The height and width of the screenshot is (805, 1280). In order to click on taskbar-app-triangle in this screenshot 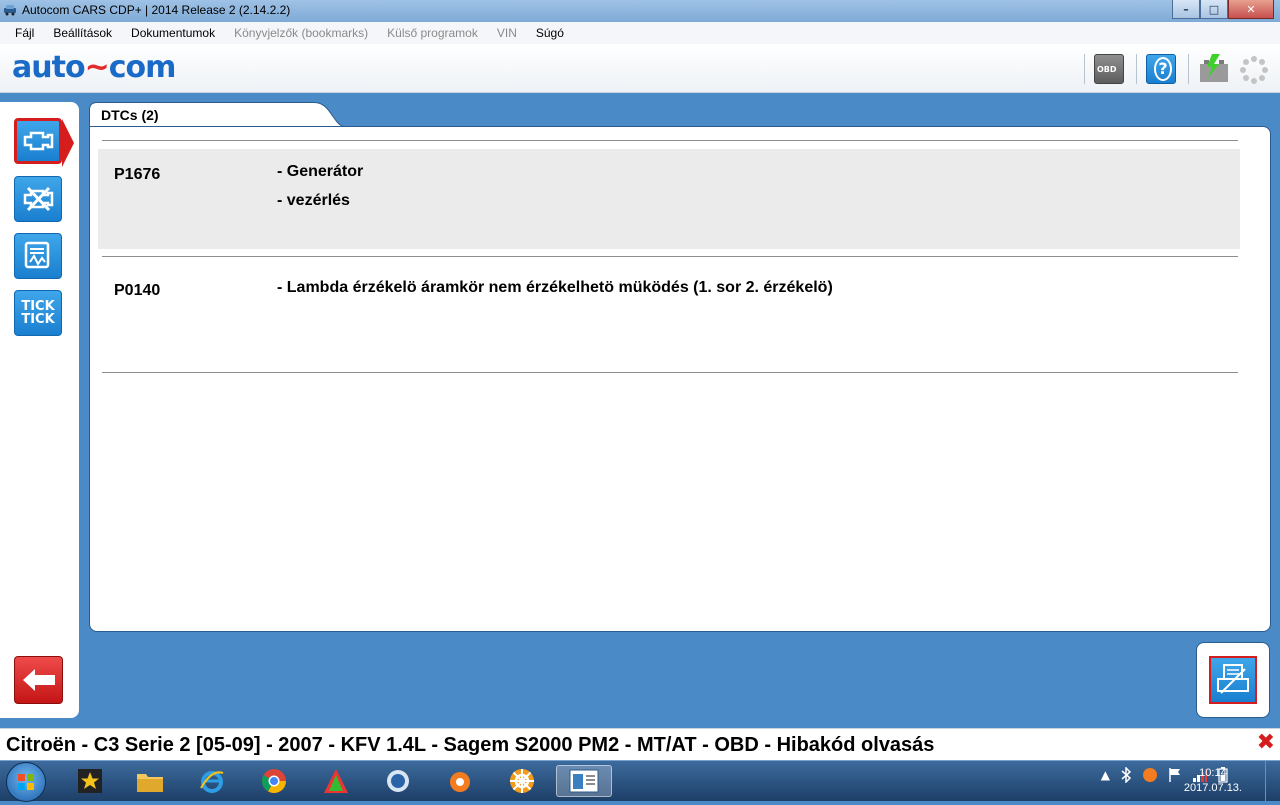, I will do `click(336, 781)`.